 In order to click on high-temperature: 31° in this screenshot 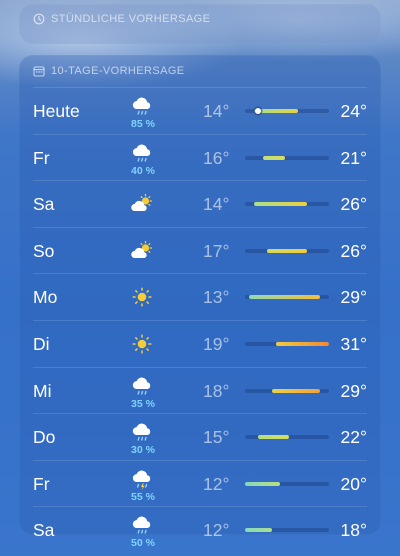, I will do `click(353, 343)`.